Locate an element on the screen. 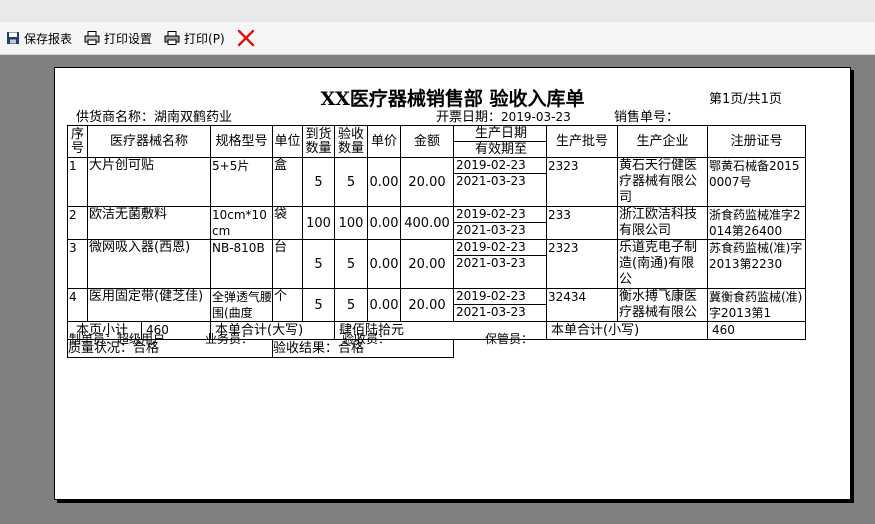  save-report-button: 保存报表 is located at coordinates (39, 38).